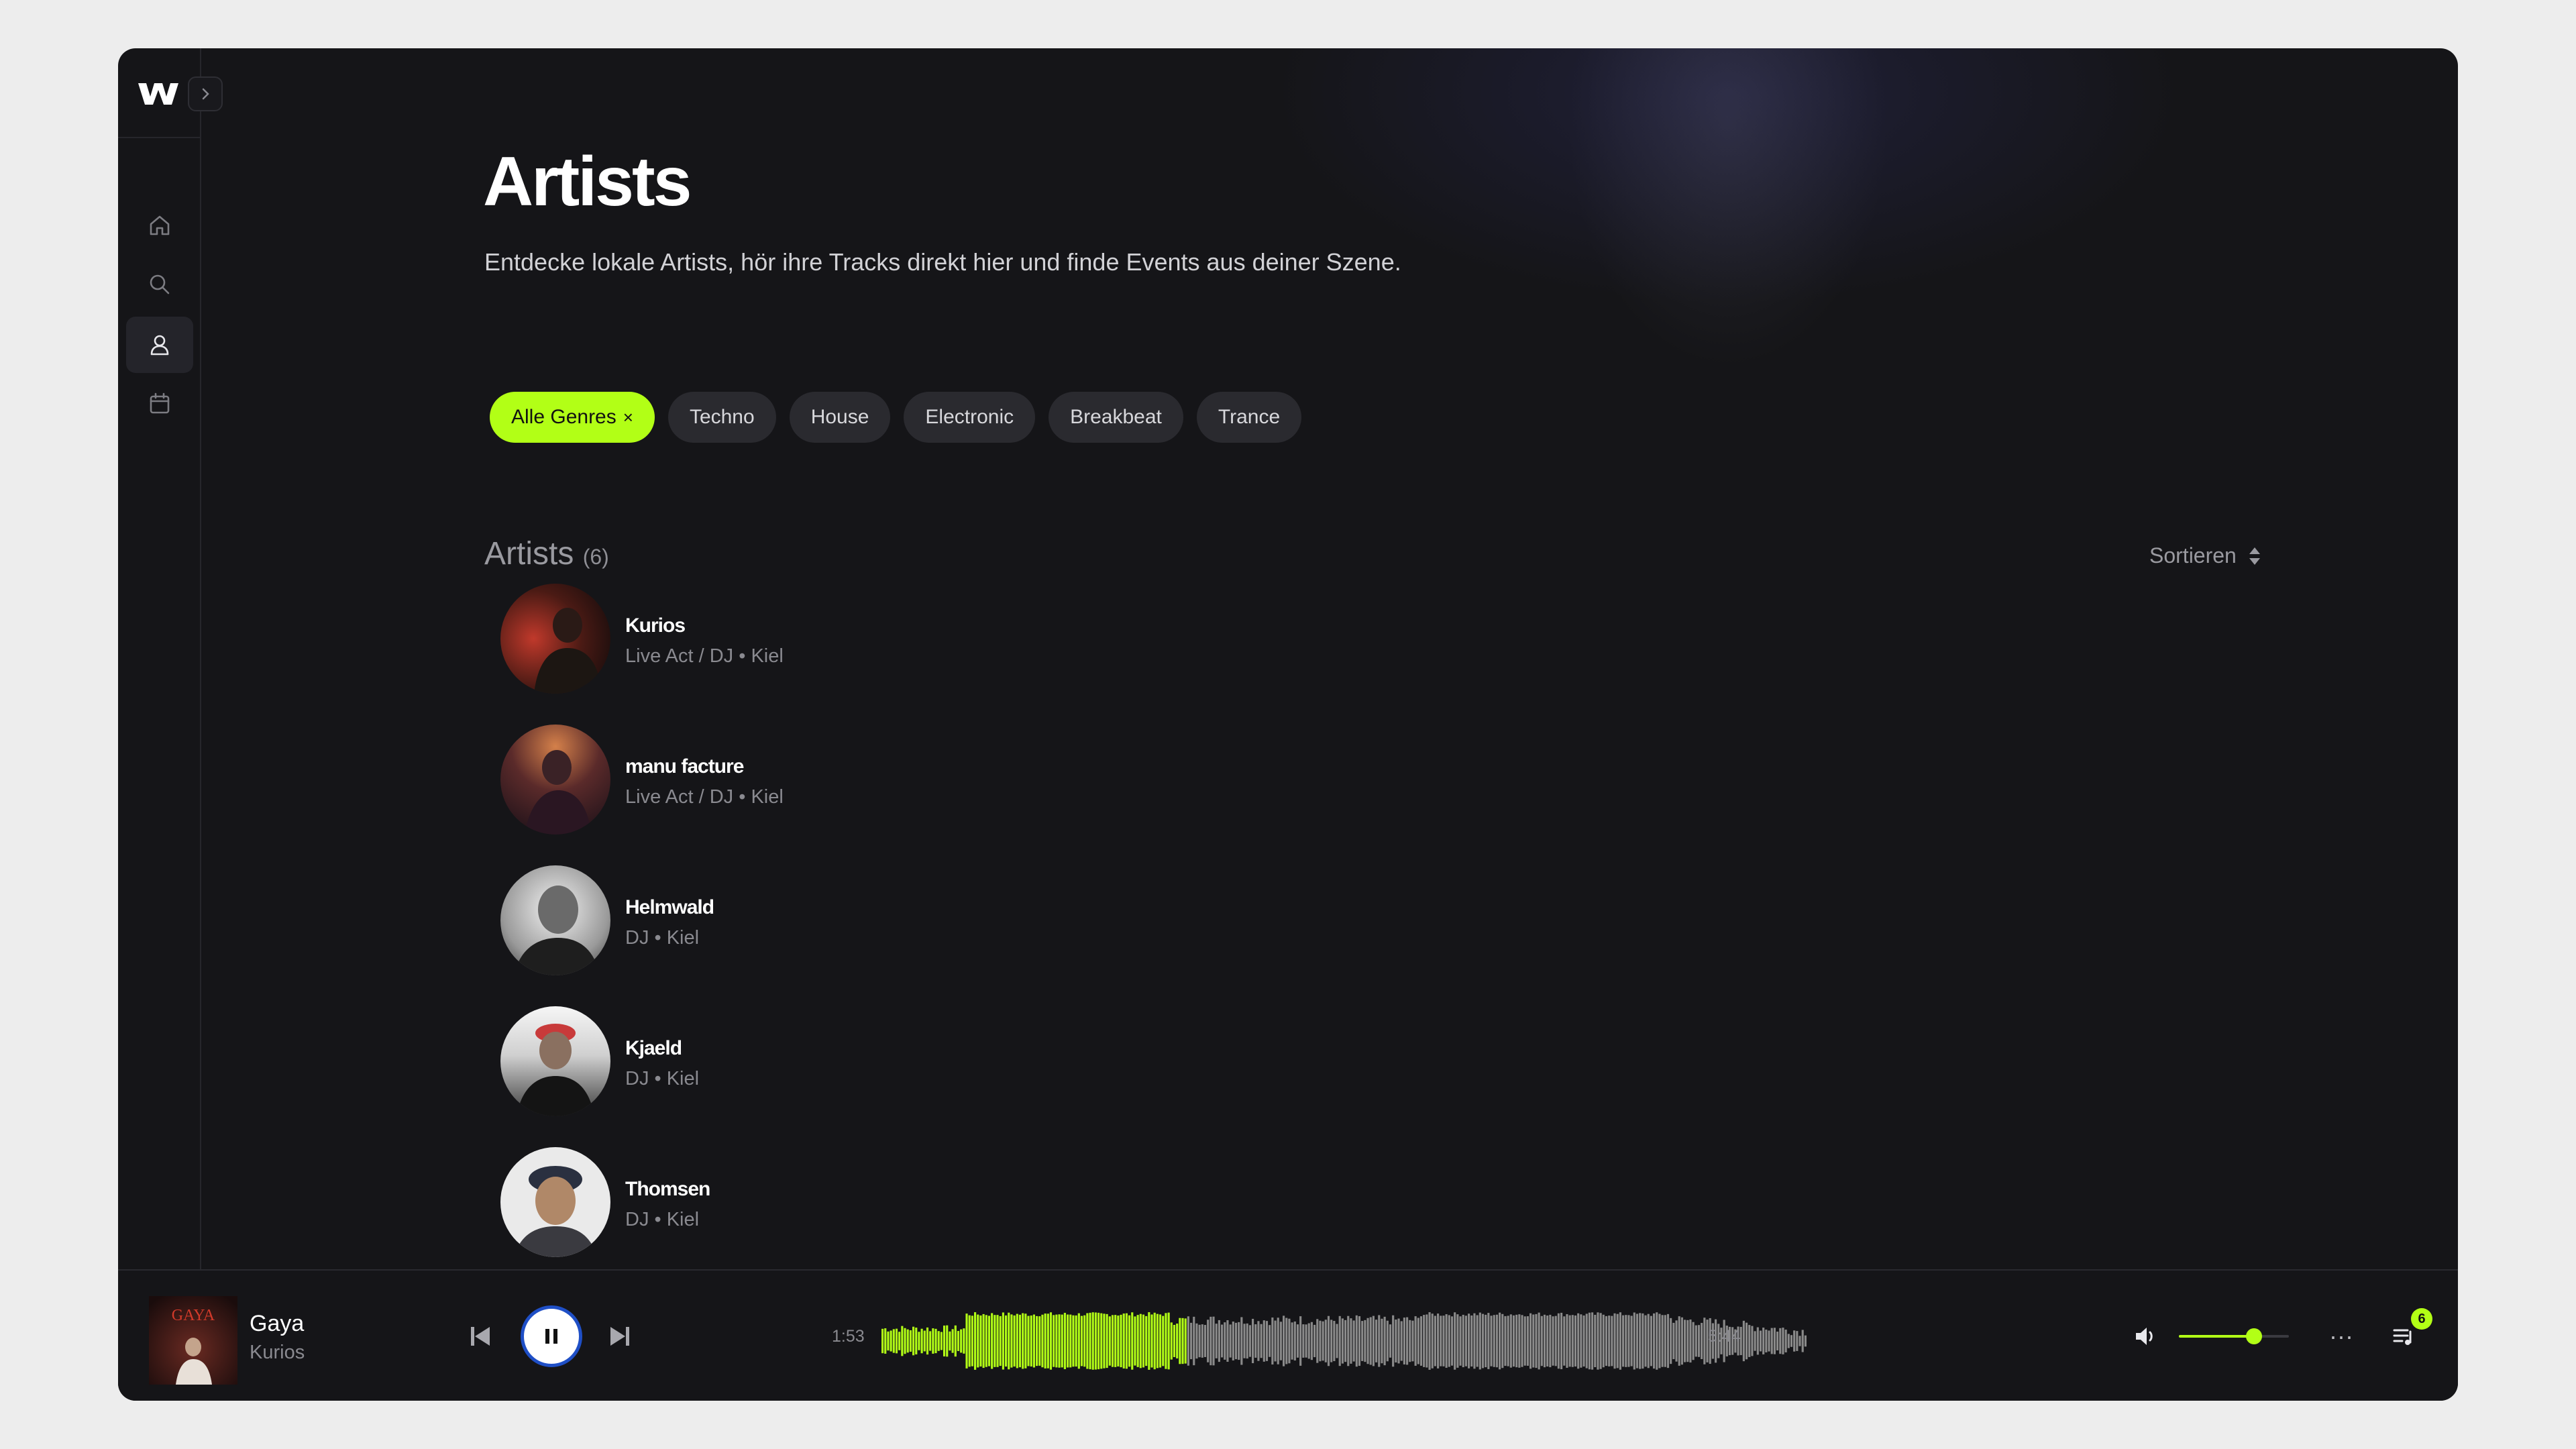 The height and width of the screenshot is (1449, 2576). Describe the element at coordinates (170, 658) in the screenshot. I see `sidebar` at that location.